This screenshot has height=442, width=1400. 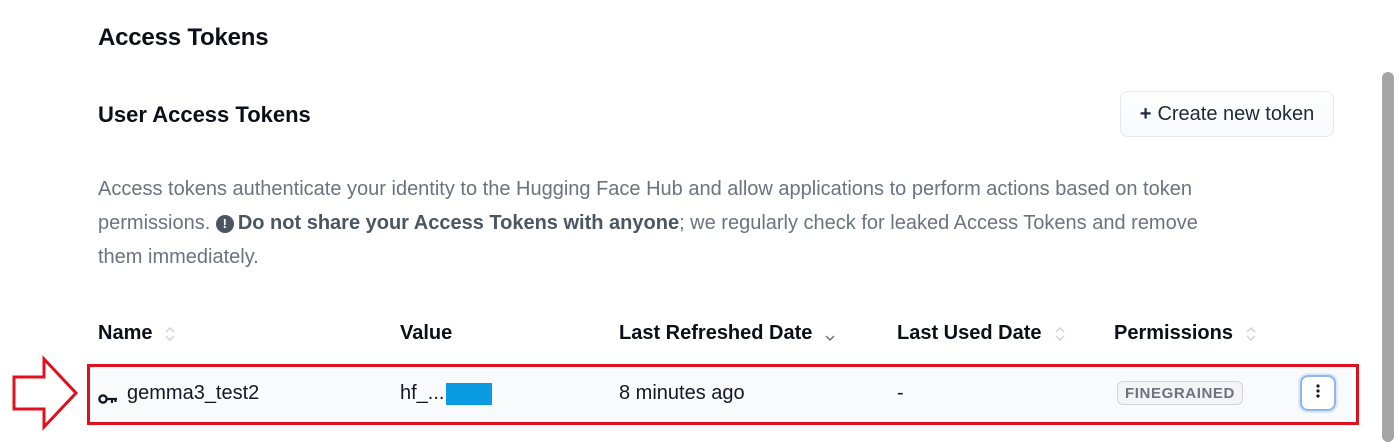 What do you see at coordinates (204, 114) in the screenshot?
I see `section-title: User Access Tokens` at bounding box center [204, 114].